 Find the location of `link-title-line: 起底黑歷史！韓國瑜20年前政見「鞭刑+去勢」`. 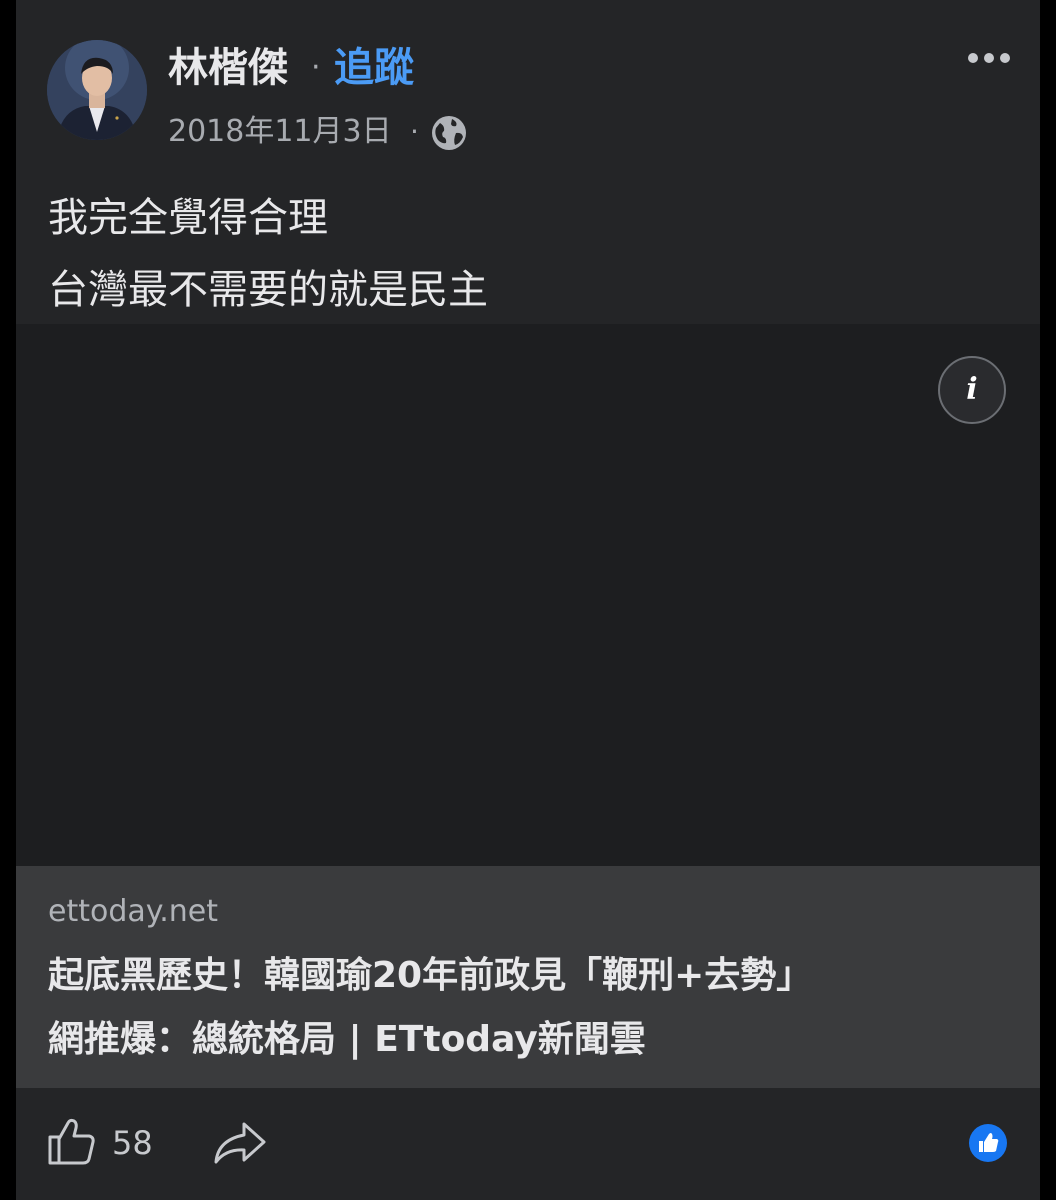

link-title-line: 起底黑歷史！韓國瑜20年前政見「鞭刑+去勢」 is located at coordinates (430, 975).